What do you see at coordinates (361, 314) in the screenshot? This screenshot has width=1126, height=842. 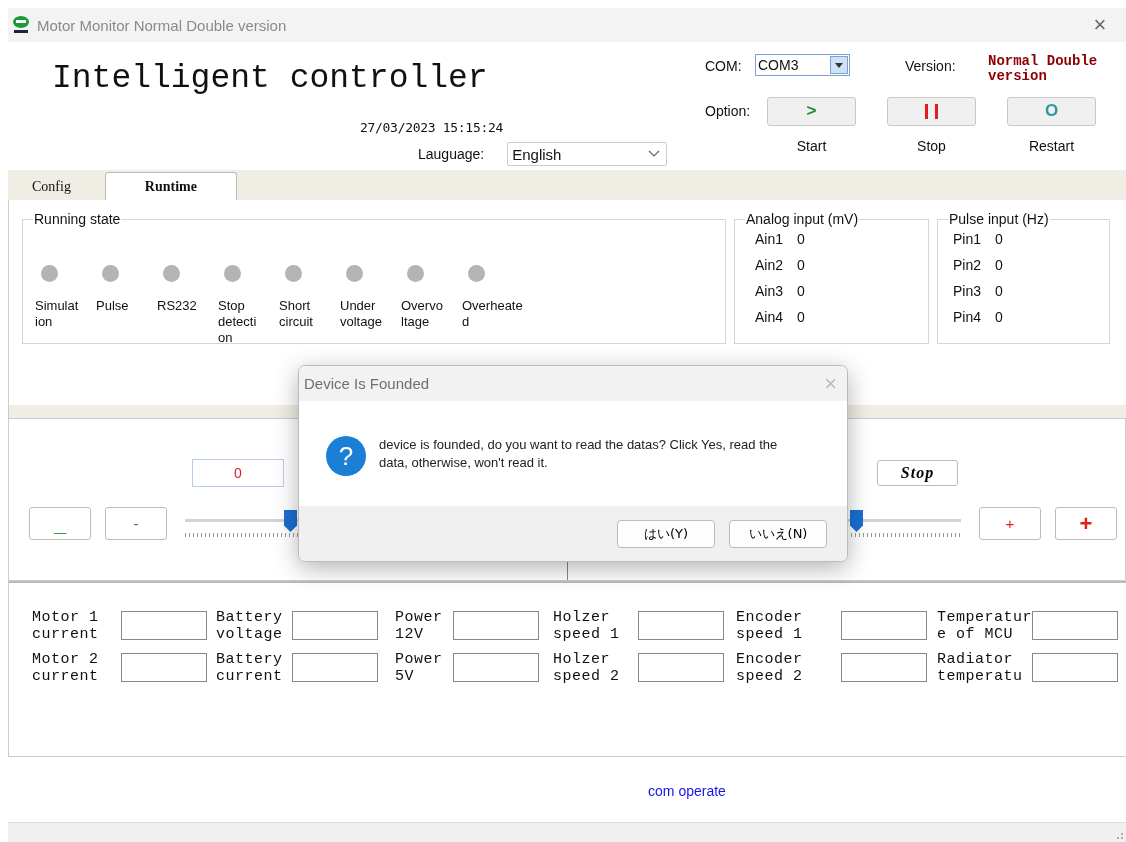 I see `status-label: Under voltage` at bounding box center [361, 314].